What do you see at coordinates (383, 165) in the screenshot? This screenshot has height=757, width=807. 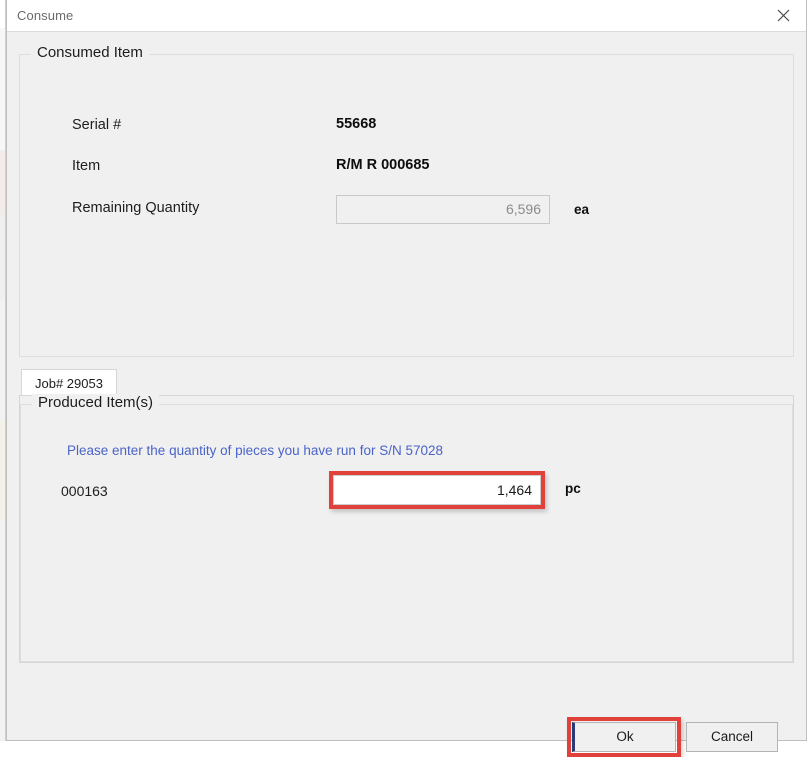 I see `item-value: R/M R 000685` at bounding box center [383, 165].